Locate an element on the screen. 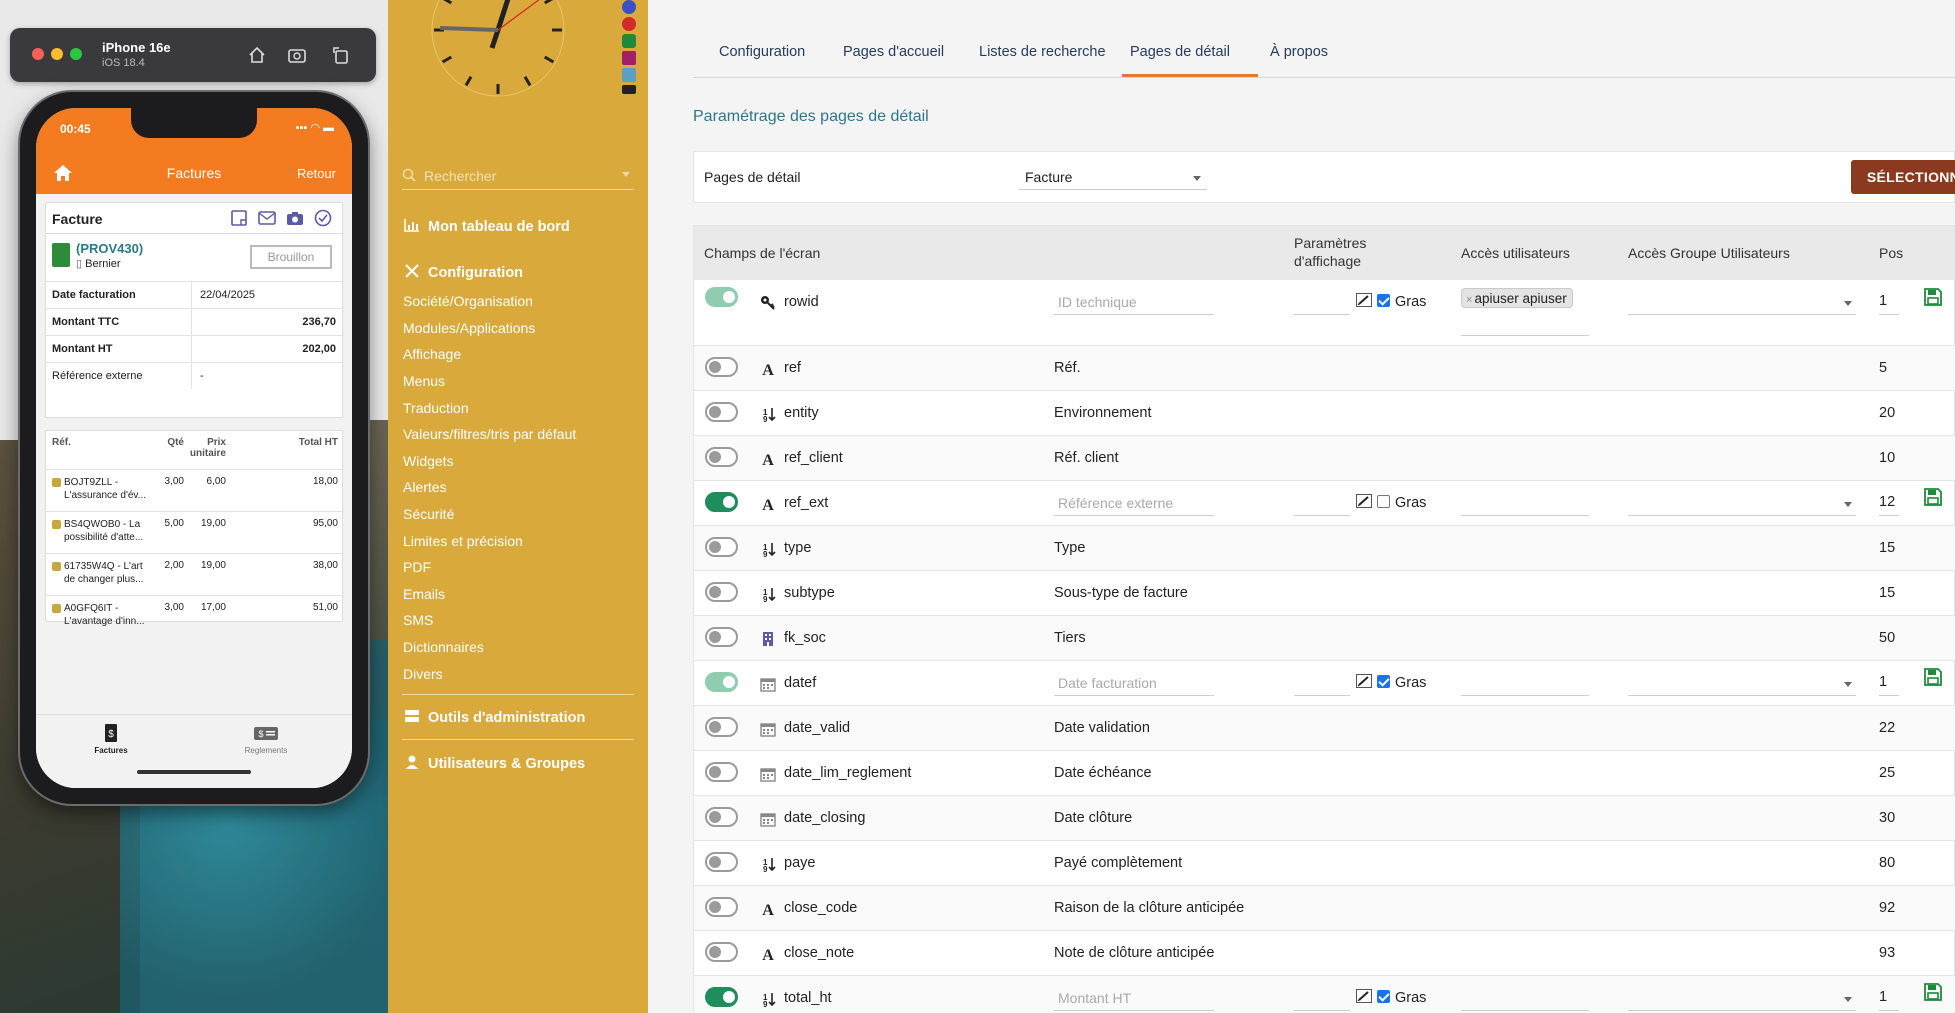 Image resolution: width=1955 pixels, height=1013 pixels. user-check-icon is located at coordinates (629, 41).